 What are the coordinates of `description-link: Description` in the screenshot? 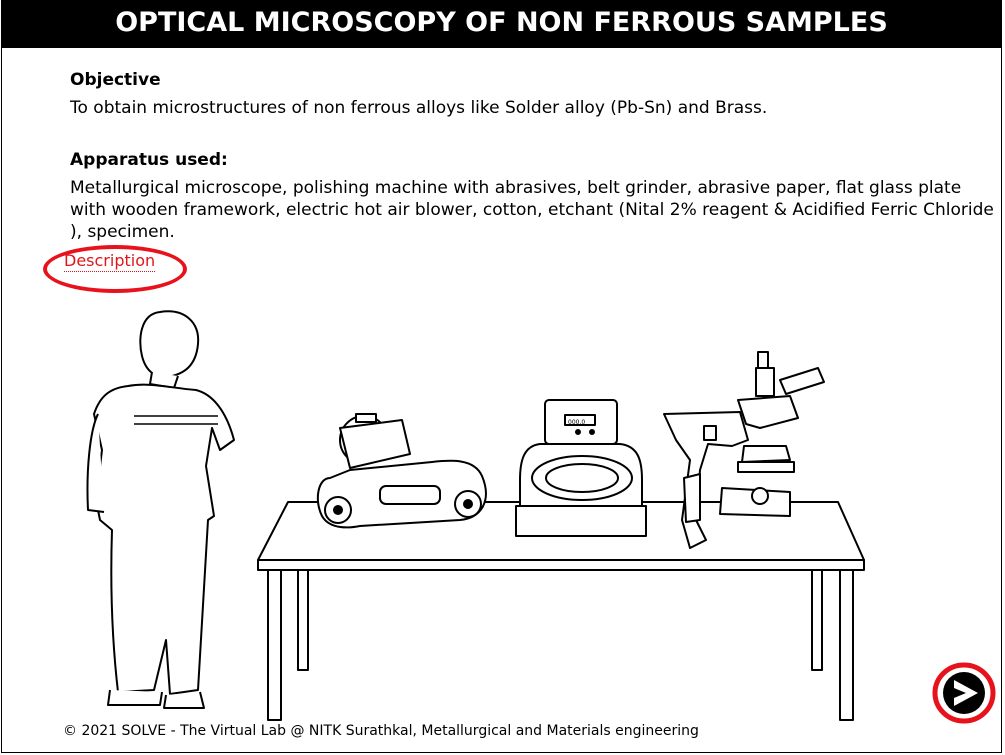 It's located at (110, 261).